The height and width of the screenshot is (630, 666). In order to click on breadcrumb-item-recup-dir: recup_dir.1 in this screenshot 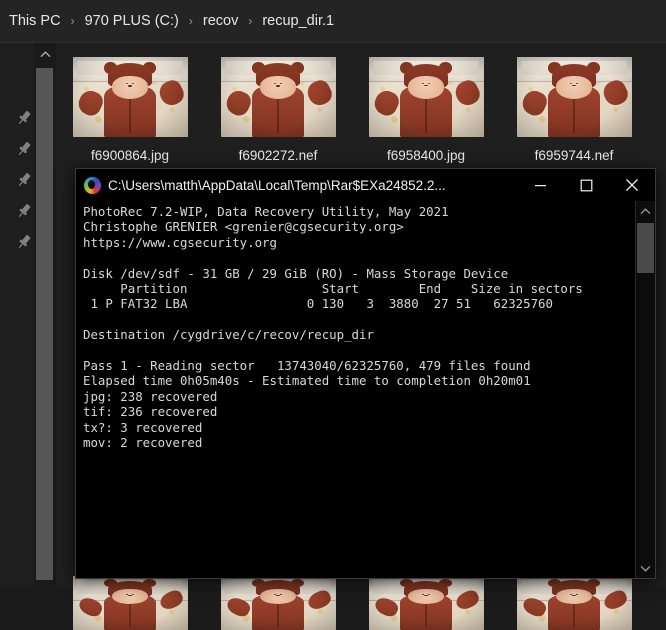, I will do `click(298, 21)`.